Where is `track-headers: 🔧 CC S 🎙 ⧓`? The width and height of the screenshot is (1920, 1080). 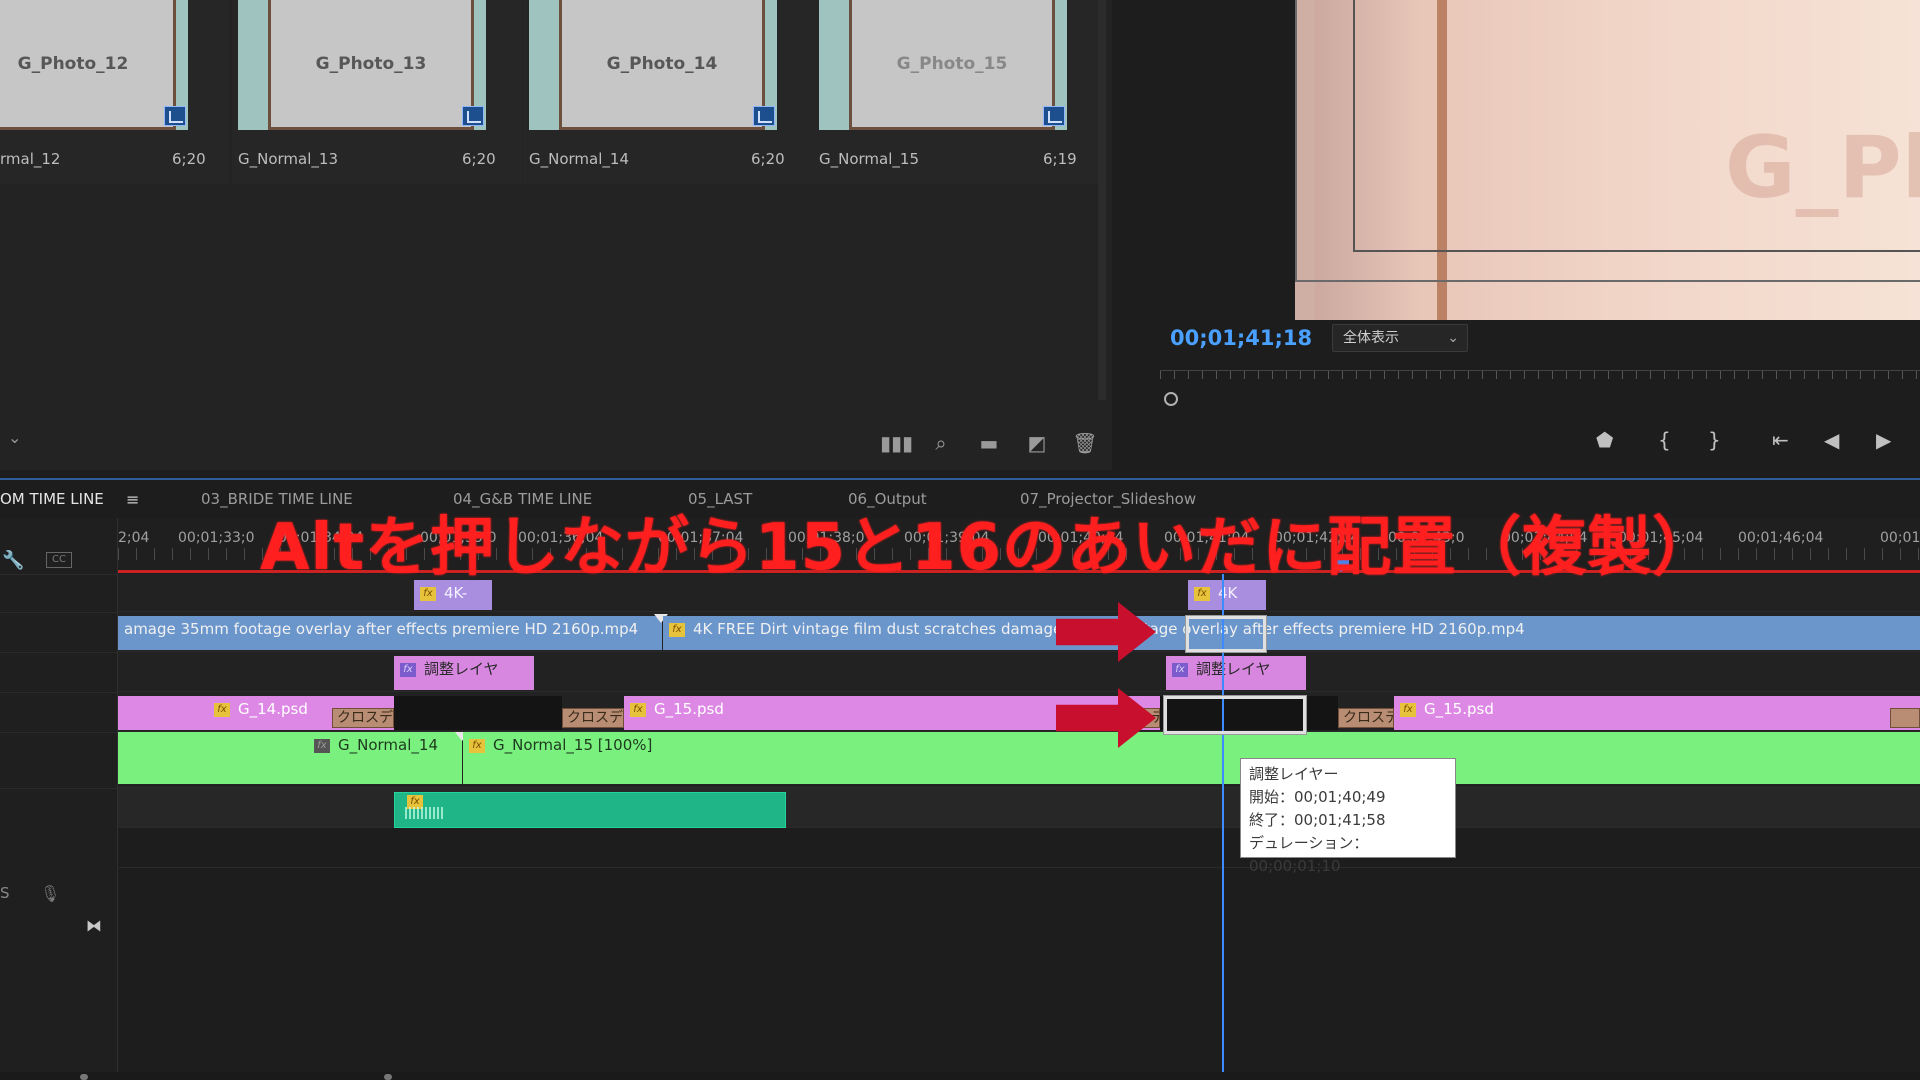 track-headers: 🔧 CC S 🎙 ⧓ is located at coordinates (59, 799).